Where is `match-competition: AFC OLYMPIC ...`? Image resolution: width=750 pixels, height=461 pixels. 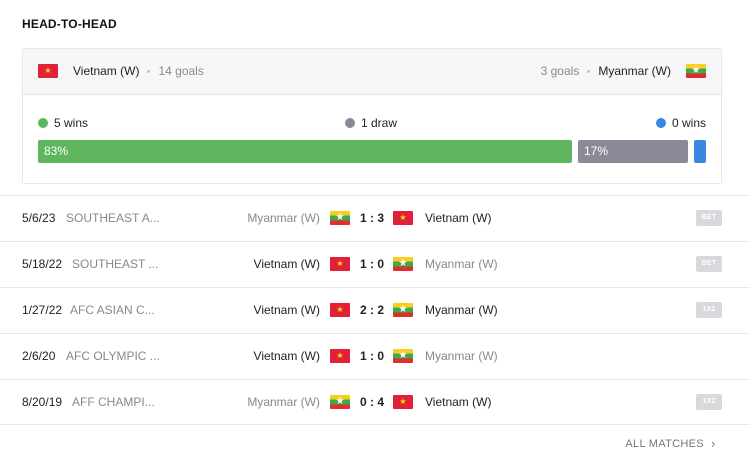
match-competition: AFC OLYMPIC ... is located at coordinates (113, 356).